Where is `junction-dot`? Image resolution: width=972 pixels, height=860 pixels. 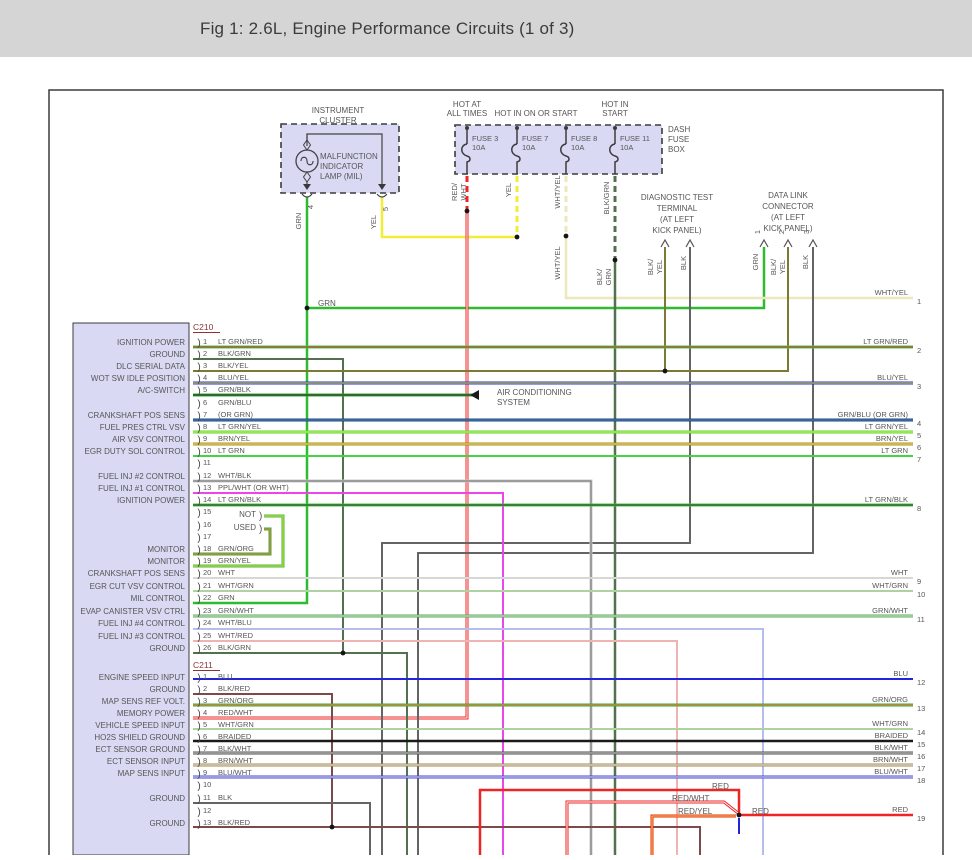
junction-dot is located at coordinates (307, 308).